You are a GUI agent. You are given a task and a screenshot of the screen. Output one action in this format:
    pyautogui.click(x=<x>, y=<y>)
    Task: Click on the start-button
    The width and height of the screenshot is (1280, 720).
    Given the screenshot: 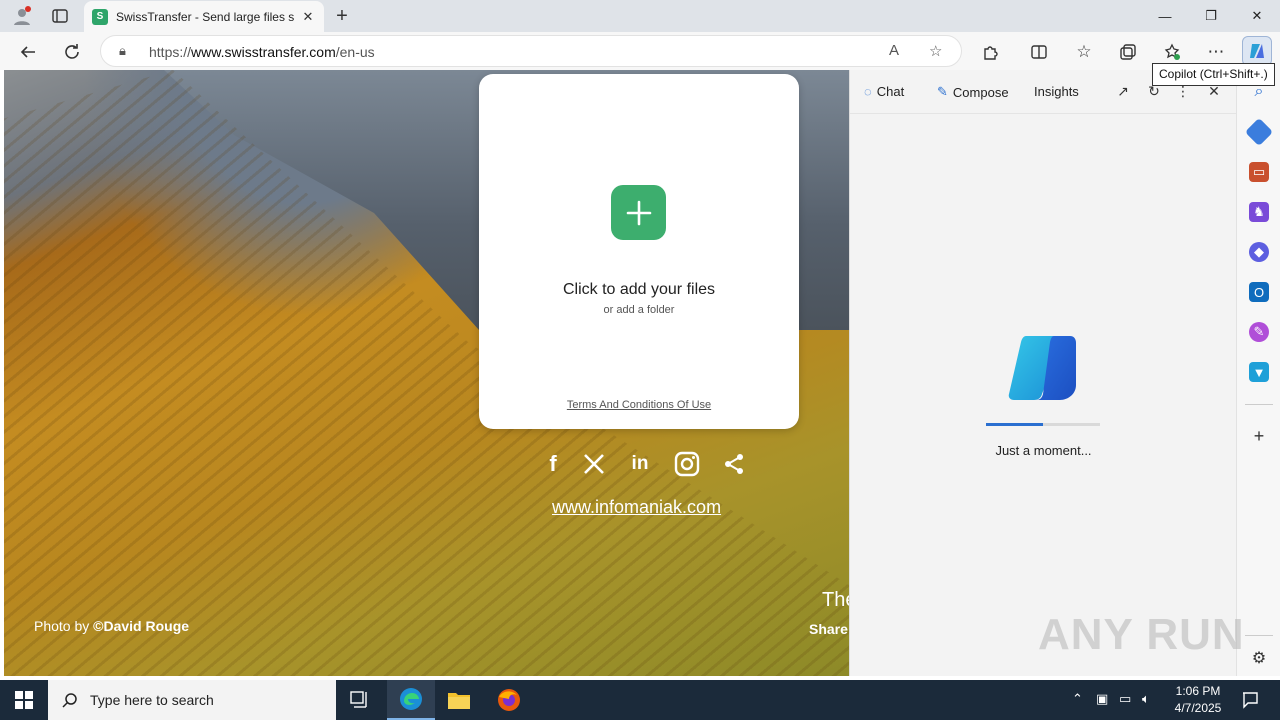 What is the action you would take?
    pyautogui.click(x=24, y=700)
    